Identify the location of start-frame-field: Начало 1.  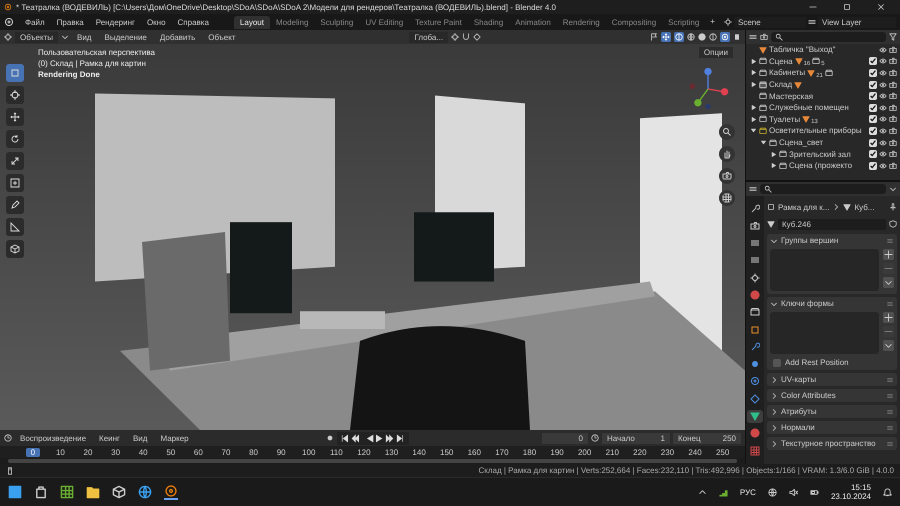
(636, 438).